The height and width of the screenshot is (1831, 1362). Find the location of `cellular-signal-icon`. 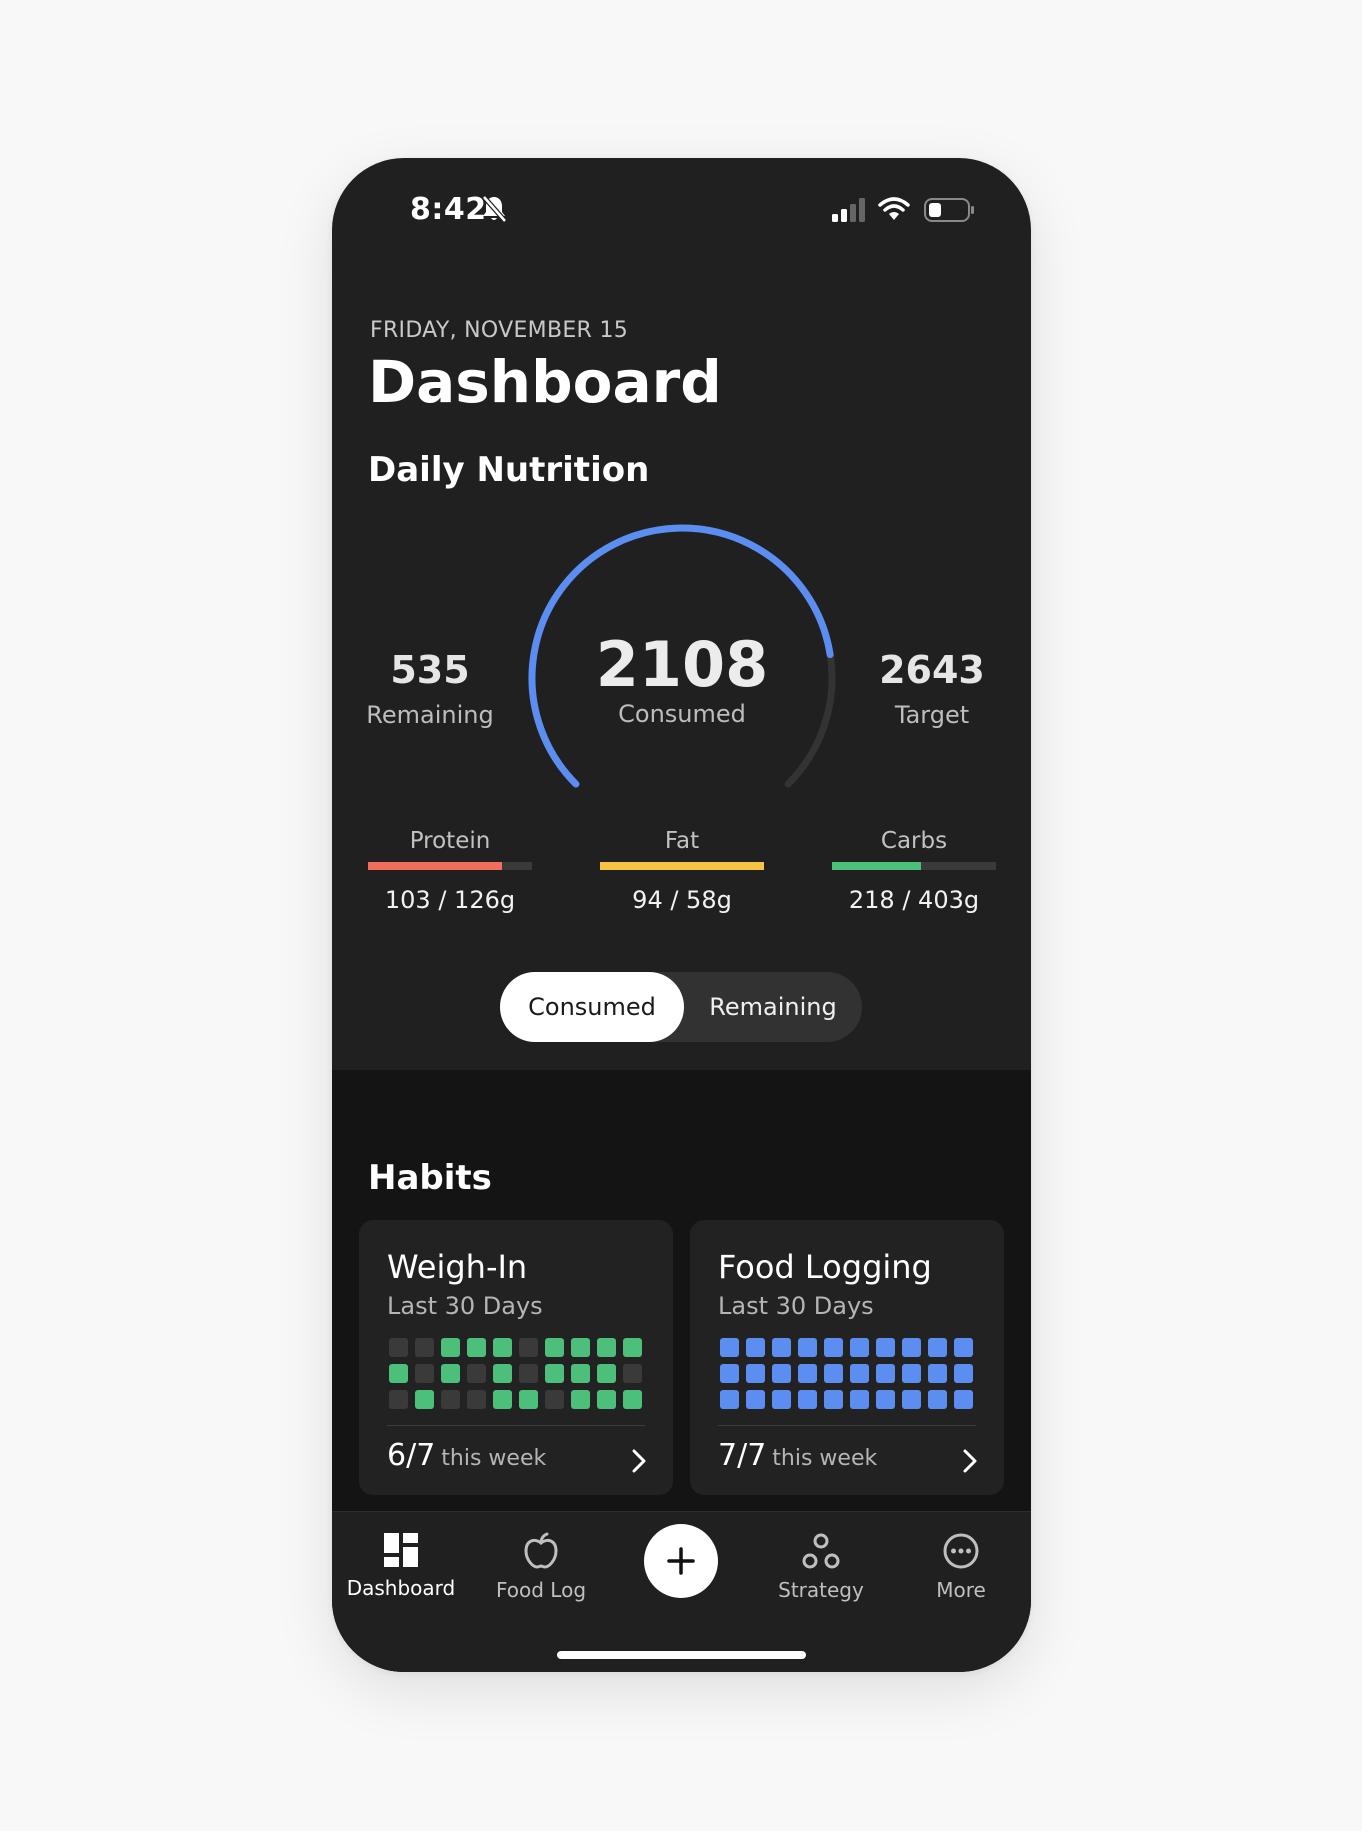

cellular-signal-icon is located at coordinates (848, 210).